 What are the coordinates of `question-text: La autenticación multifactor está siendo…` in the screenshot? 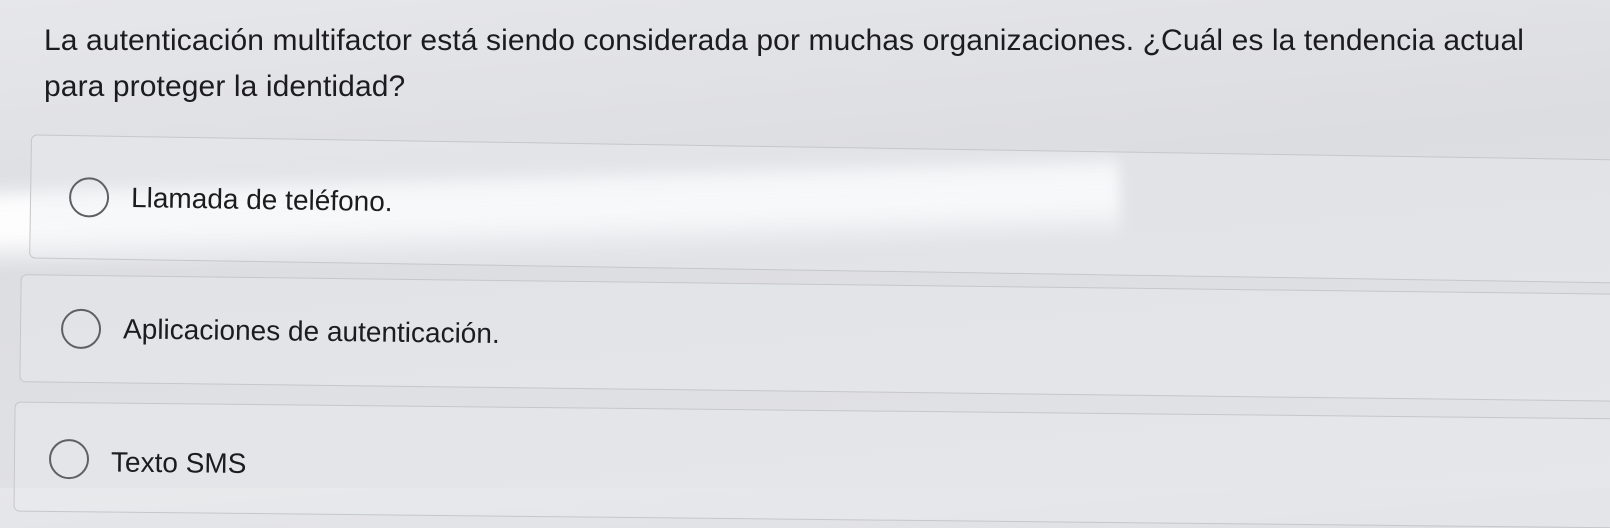 It's located at (784, 63).